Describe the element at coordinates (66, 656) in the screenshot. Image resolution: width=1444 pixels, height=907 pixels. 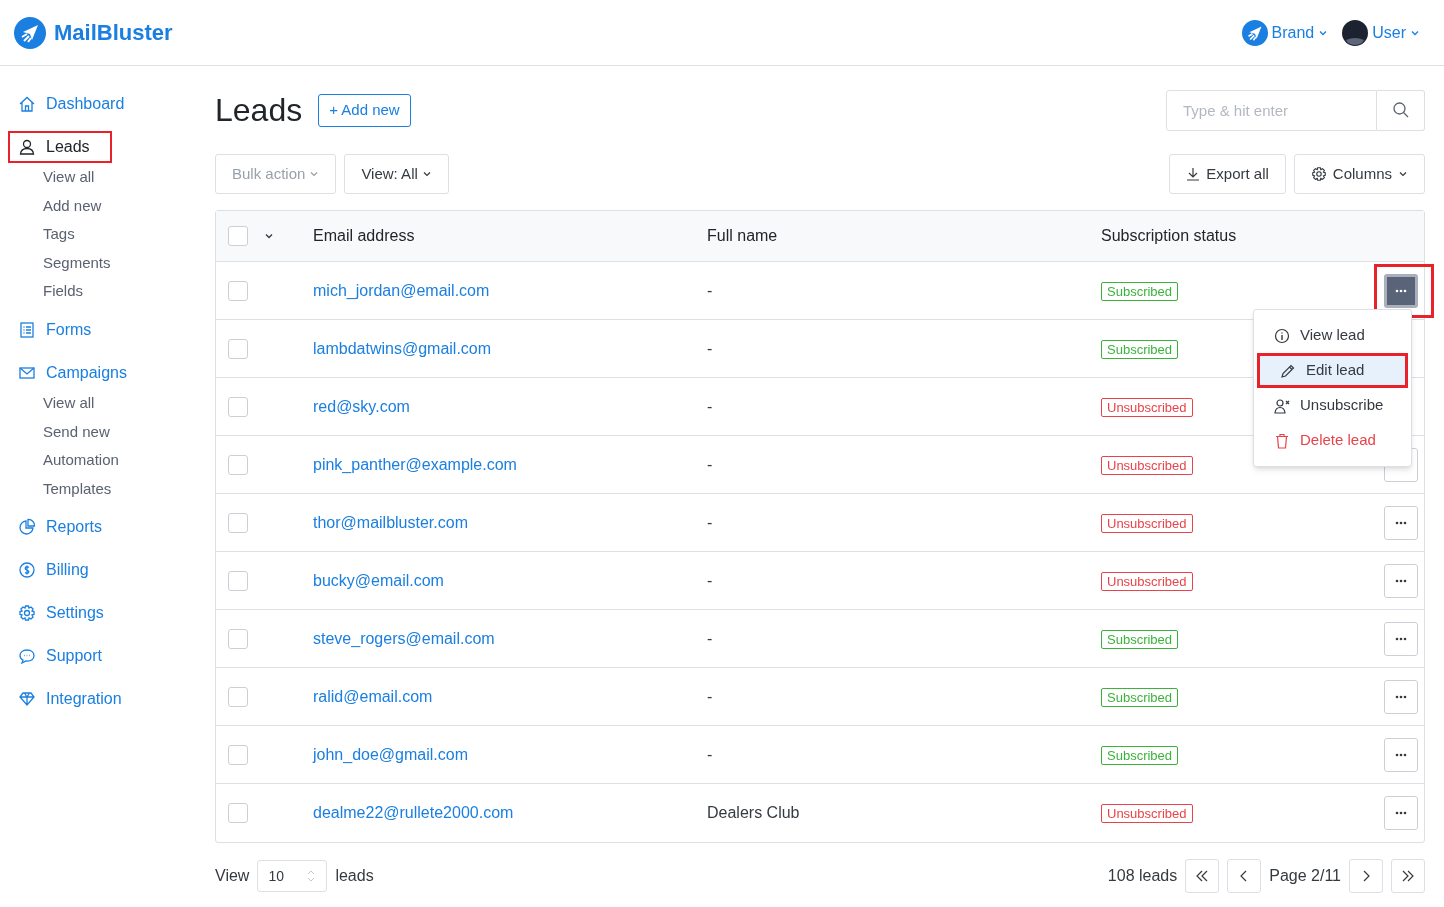
I see `sidebar-item: Support` at that location.